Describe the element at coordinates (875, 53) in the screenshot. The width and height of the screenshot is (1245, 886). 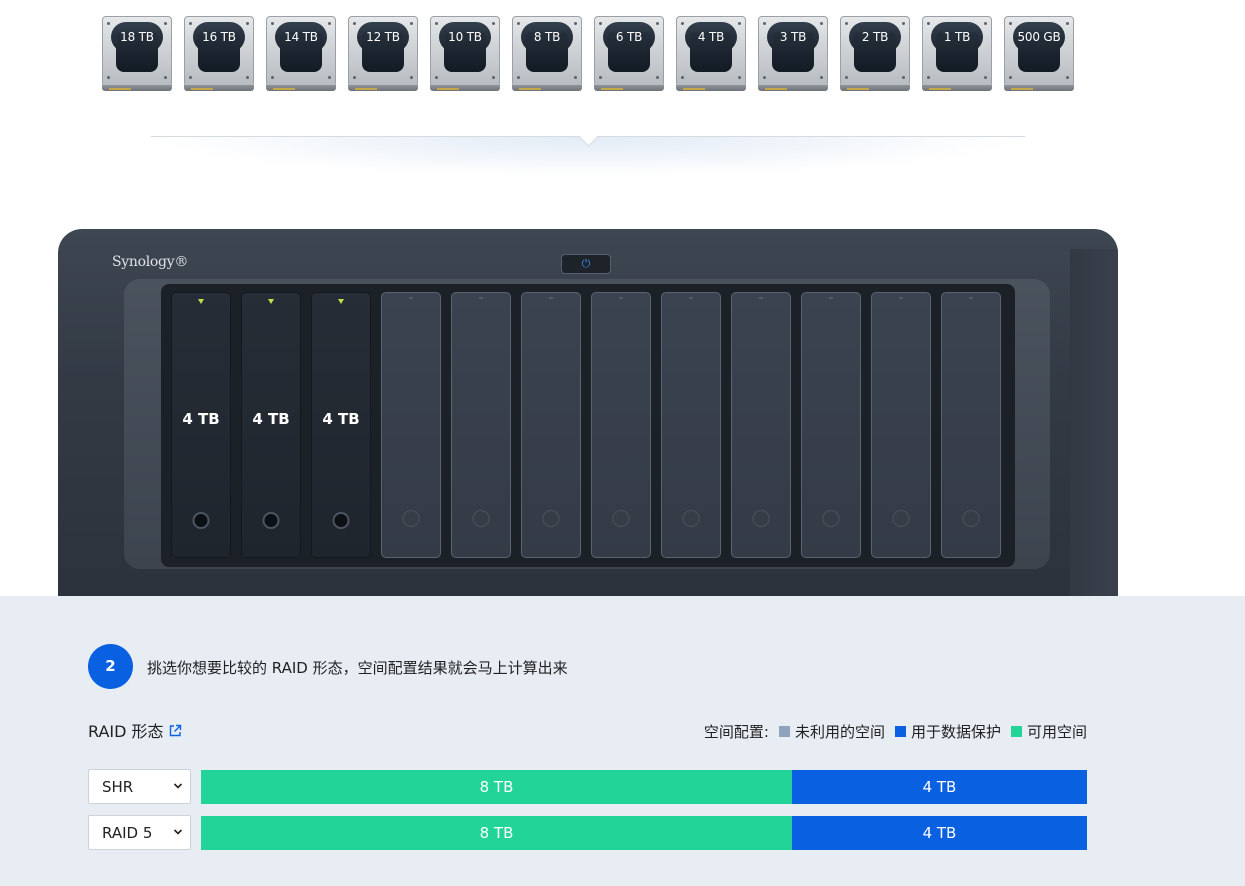
I see `drive-option: 2 TB` at that location.